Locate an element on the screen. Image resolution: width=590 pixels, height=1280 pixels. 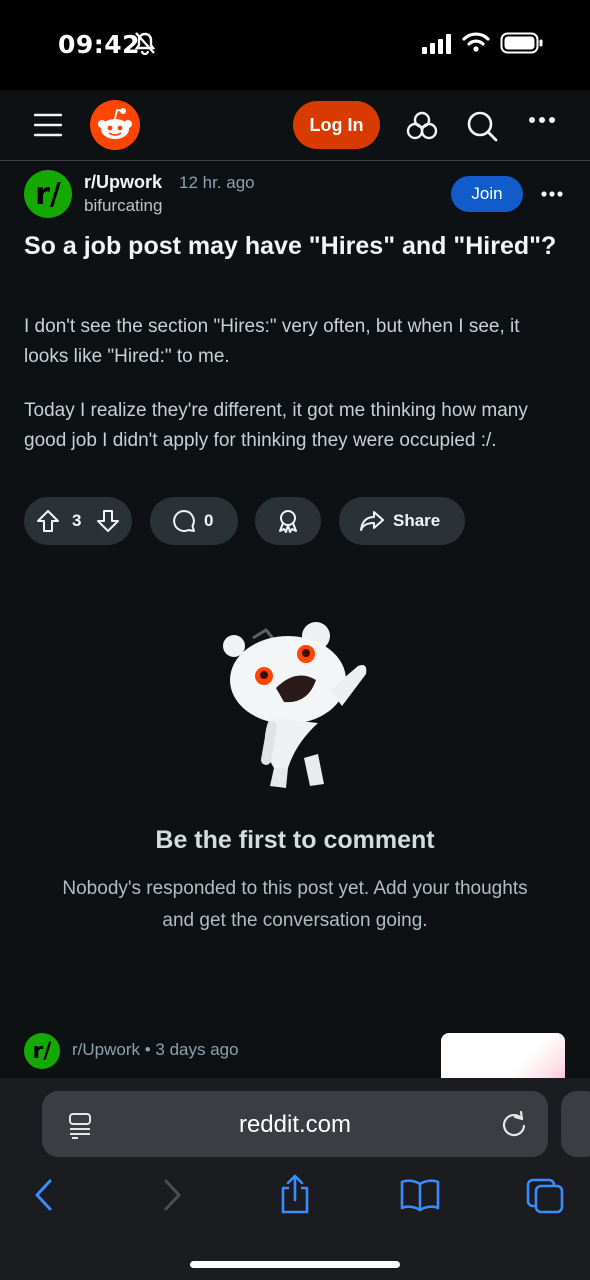
next-post-meta: r/Upwork • 3 days ago is located at coordinates (155, 1049).